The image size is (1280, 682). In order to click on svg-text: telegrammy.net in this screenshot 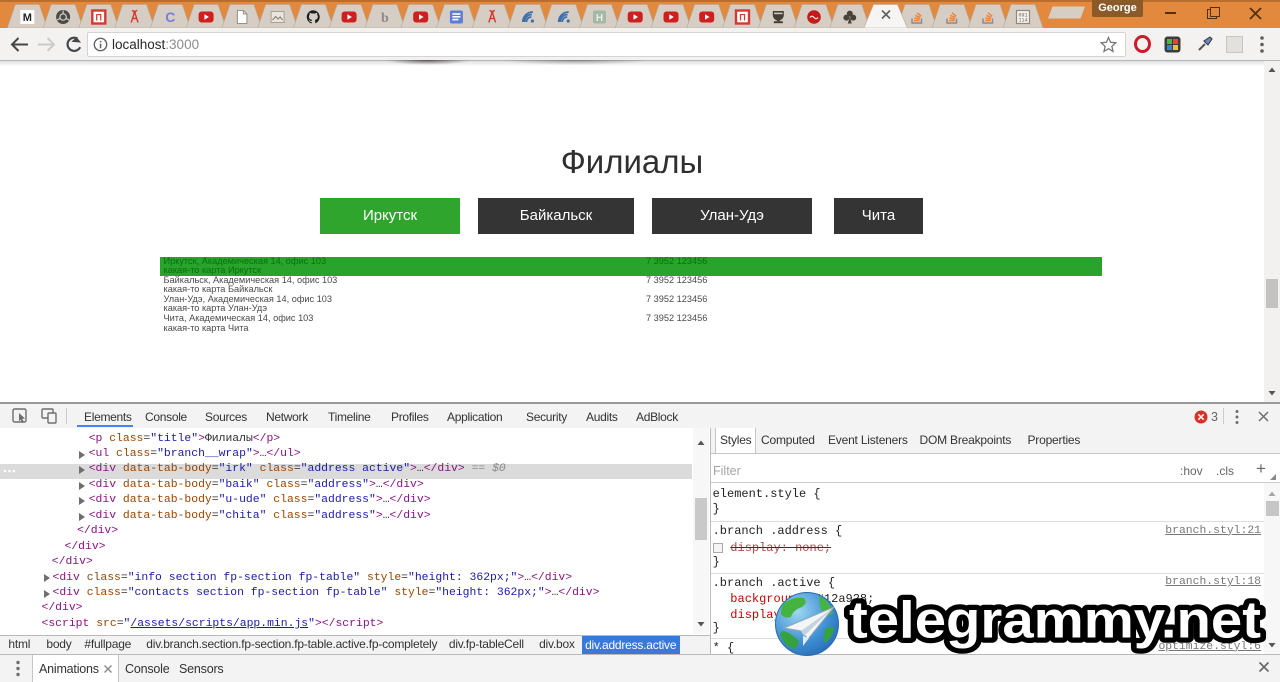, I will do `click(1055, 620)`.